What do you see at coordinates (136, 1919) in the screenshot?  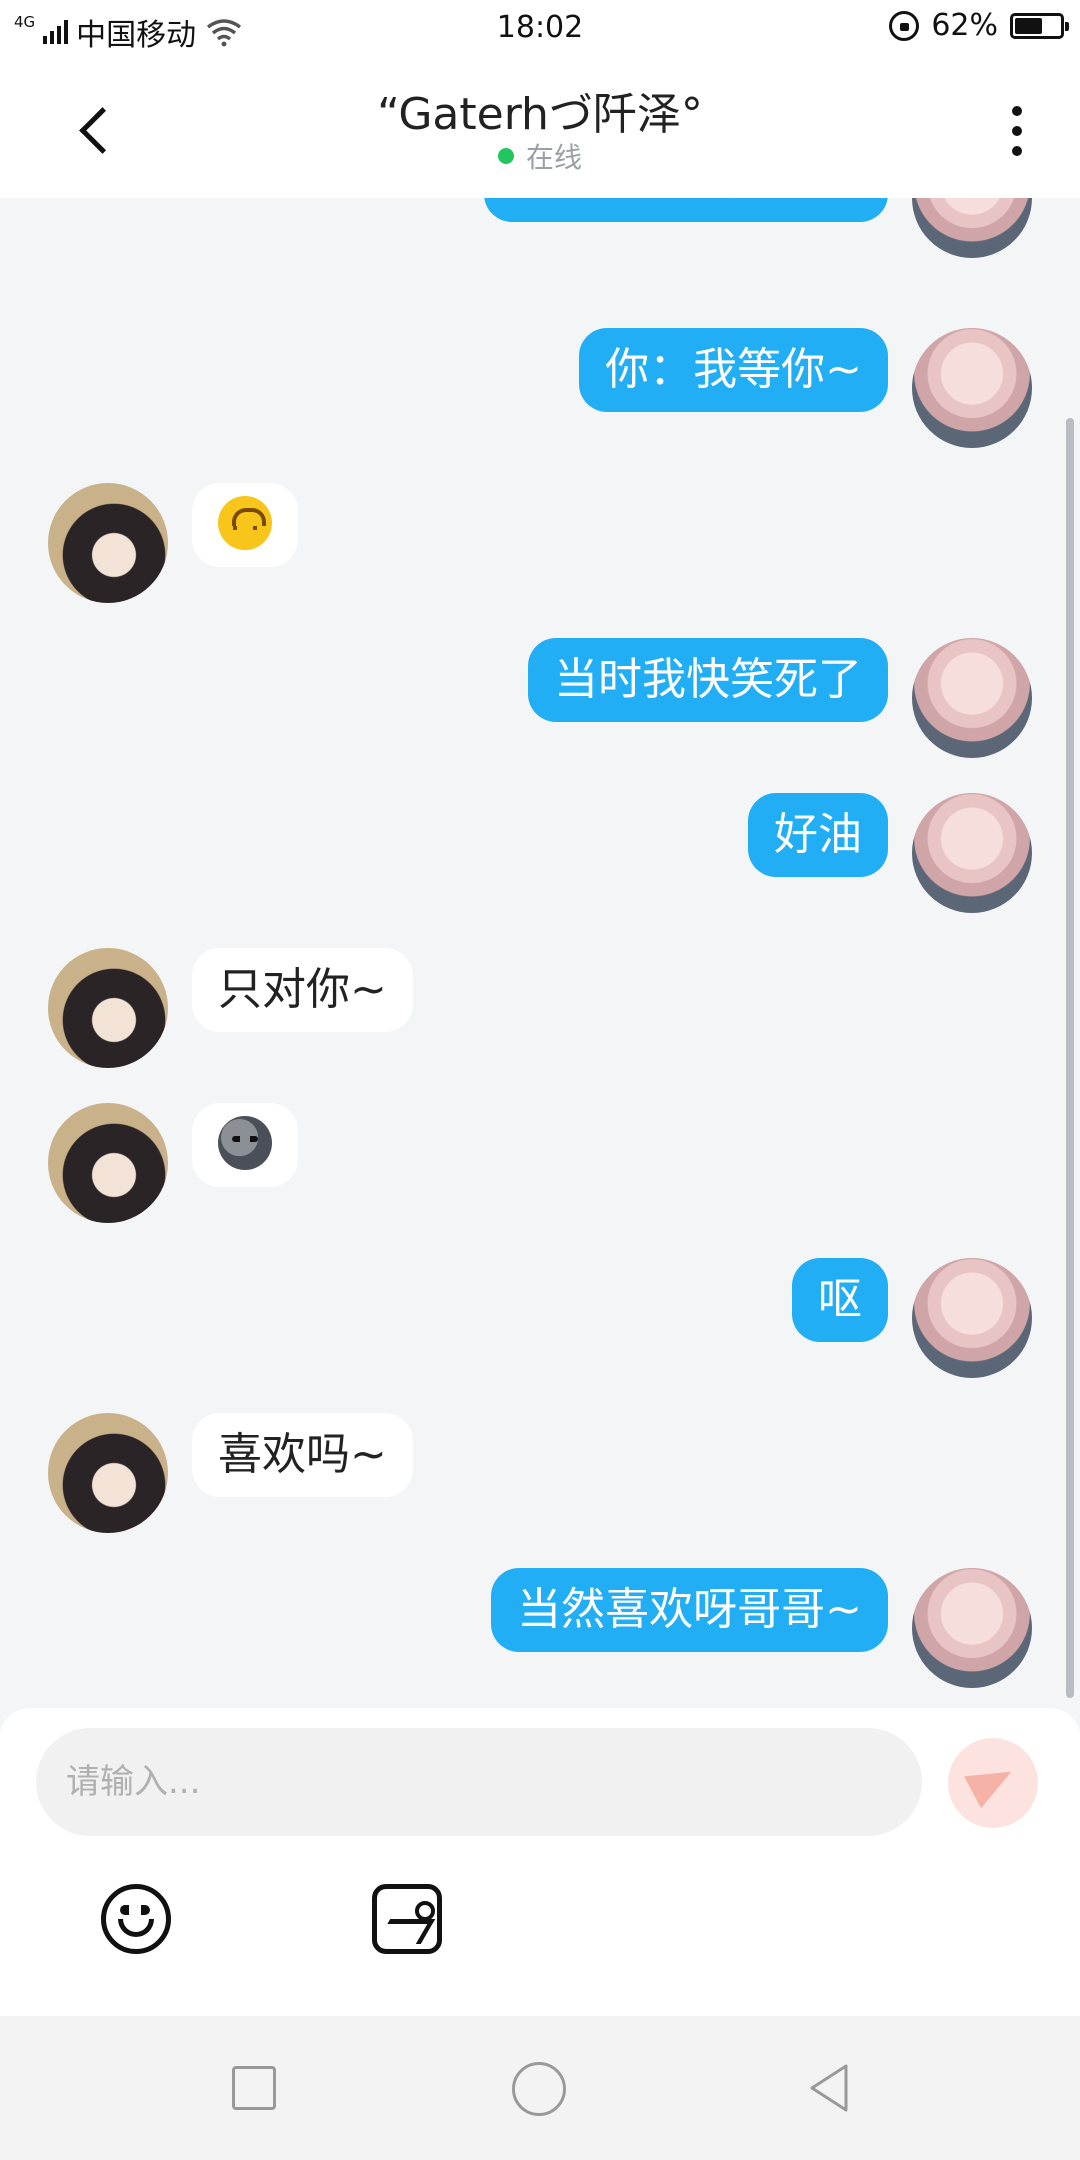 I see `emoji-icon` at bounding box center [136, 1919].